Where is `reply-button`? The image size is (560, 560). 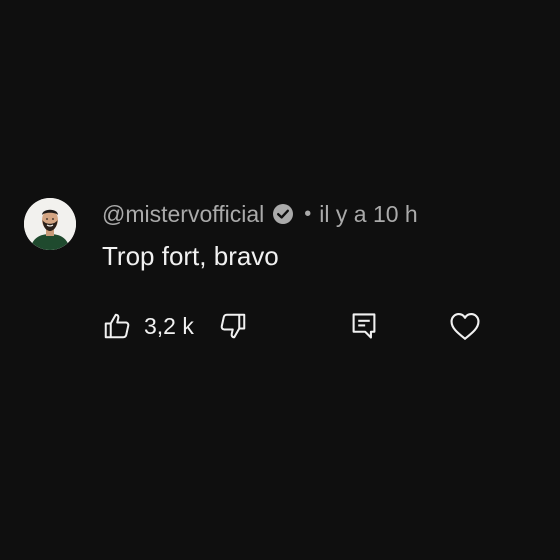 reply-button is located at coordinates (364, 326).